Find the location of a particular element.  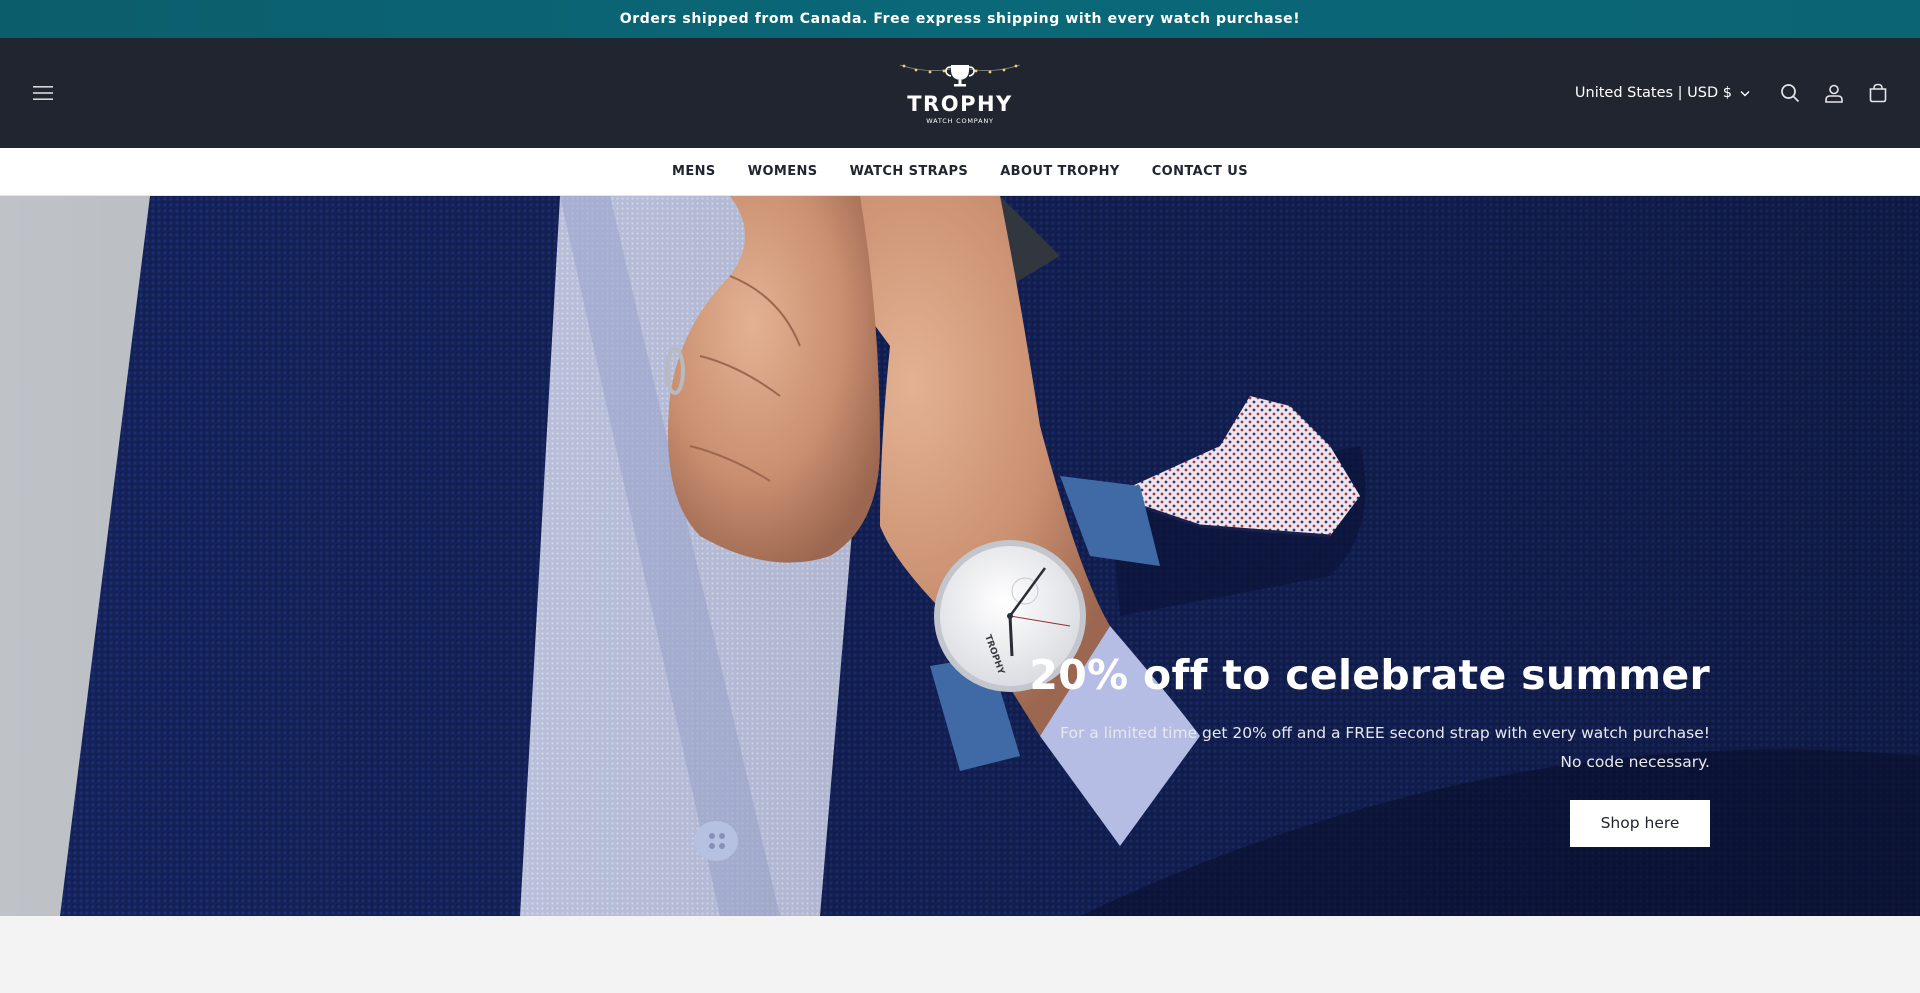

nav-item-contact-us: CONTACT US is located at coordinates (1200, 171).